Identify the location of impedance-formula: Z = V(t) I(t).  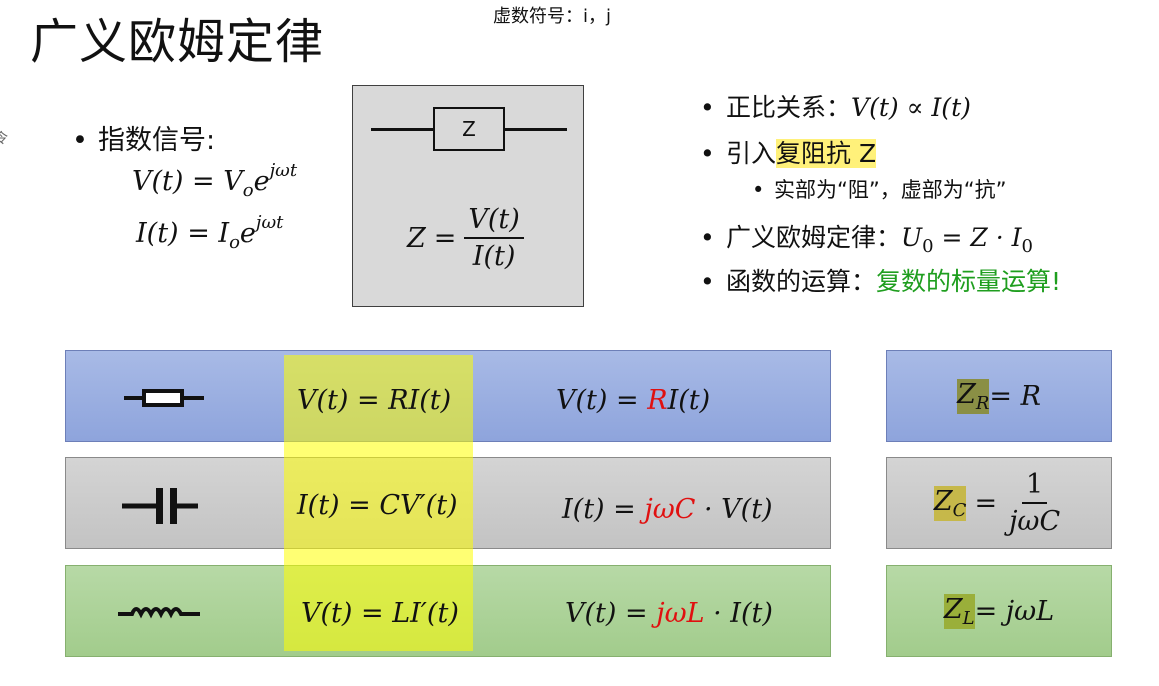
(465, 238).